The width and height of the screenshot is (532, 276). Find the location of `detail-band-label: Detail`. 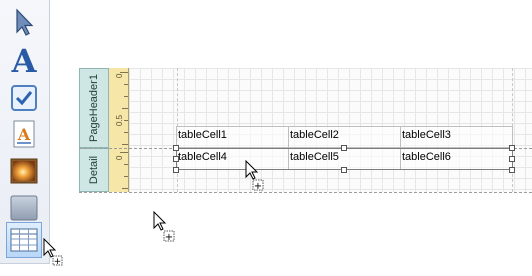

detail-band-label: Detail is located at coordinates (94, 170).